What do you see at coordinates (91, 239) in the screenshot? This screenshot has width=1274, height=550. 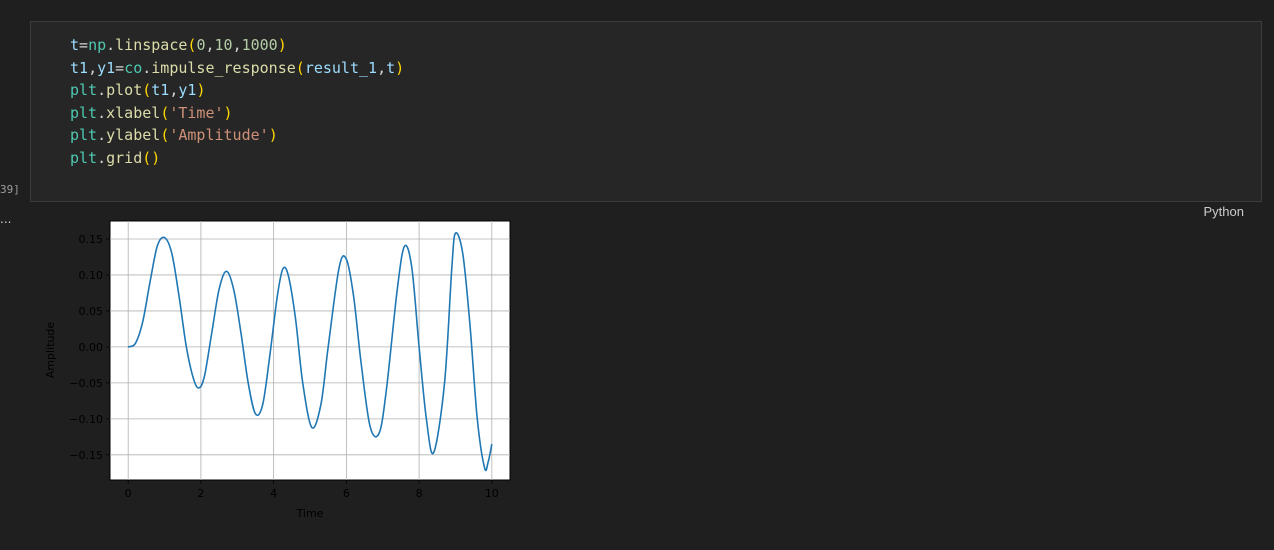 I see `y-tick-label: 0.15` at bounding box center [91, 239].